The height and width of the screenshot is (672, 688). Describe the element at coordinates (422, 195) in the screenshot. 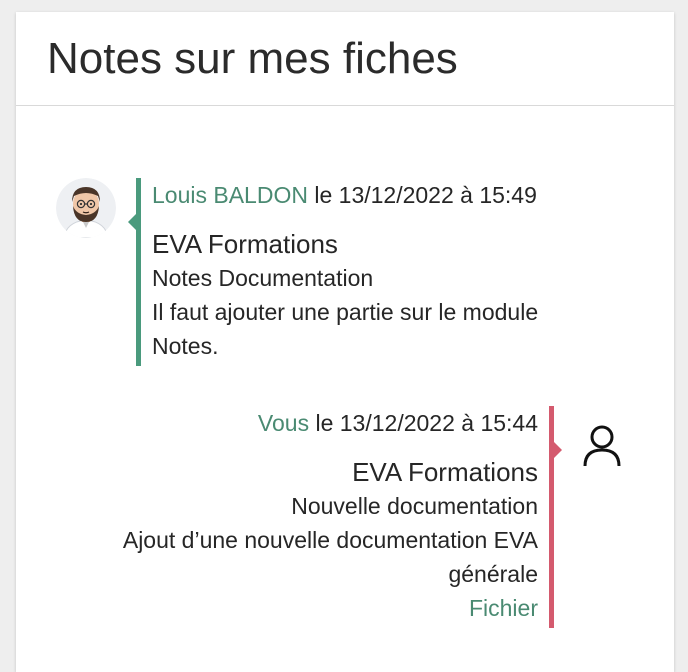

I see `note-datetime: le 13/12/2022 à 15:49` at that location.